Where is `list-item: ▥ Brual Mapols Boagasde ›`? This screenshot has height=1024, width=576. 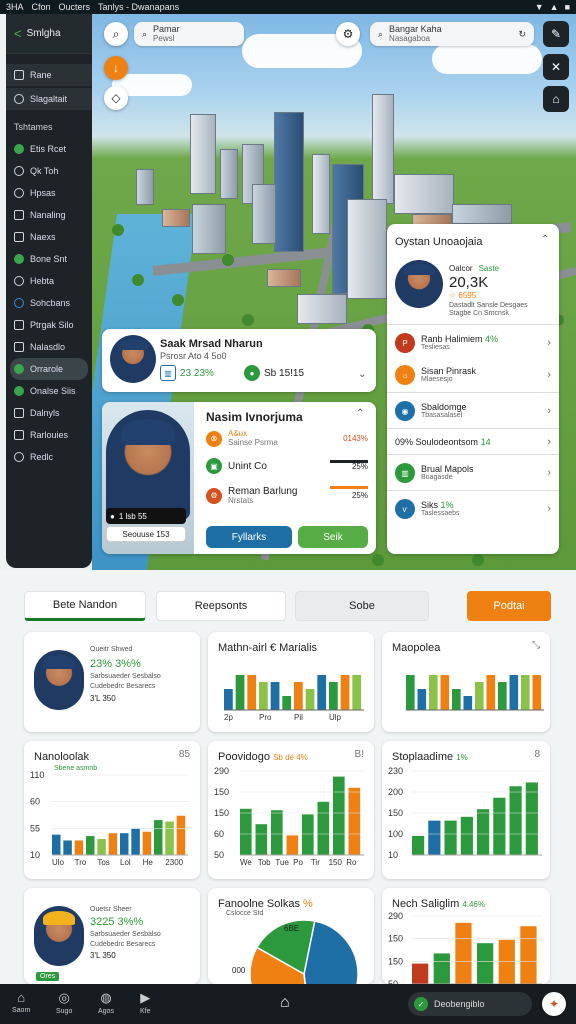
list-item: ▥ Brual Mapols Boagasde › is located at coordinates (473, 473).